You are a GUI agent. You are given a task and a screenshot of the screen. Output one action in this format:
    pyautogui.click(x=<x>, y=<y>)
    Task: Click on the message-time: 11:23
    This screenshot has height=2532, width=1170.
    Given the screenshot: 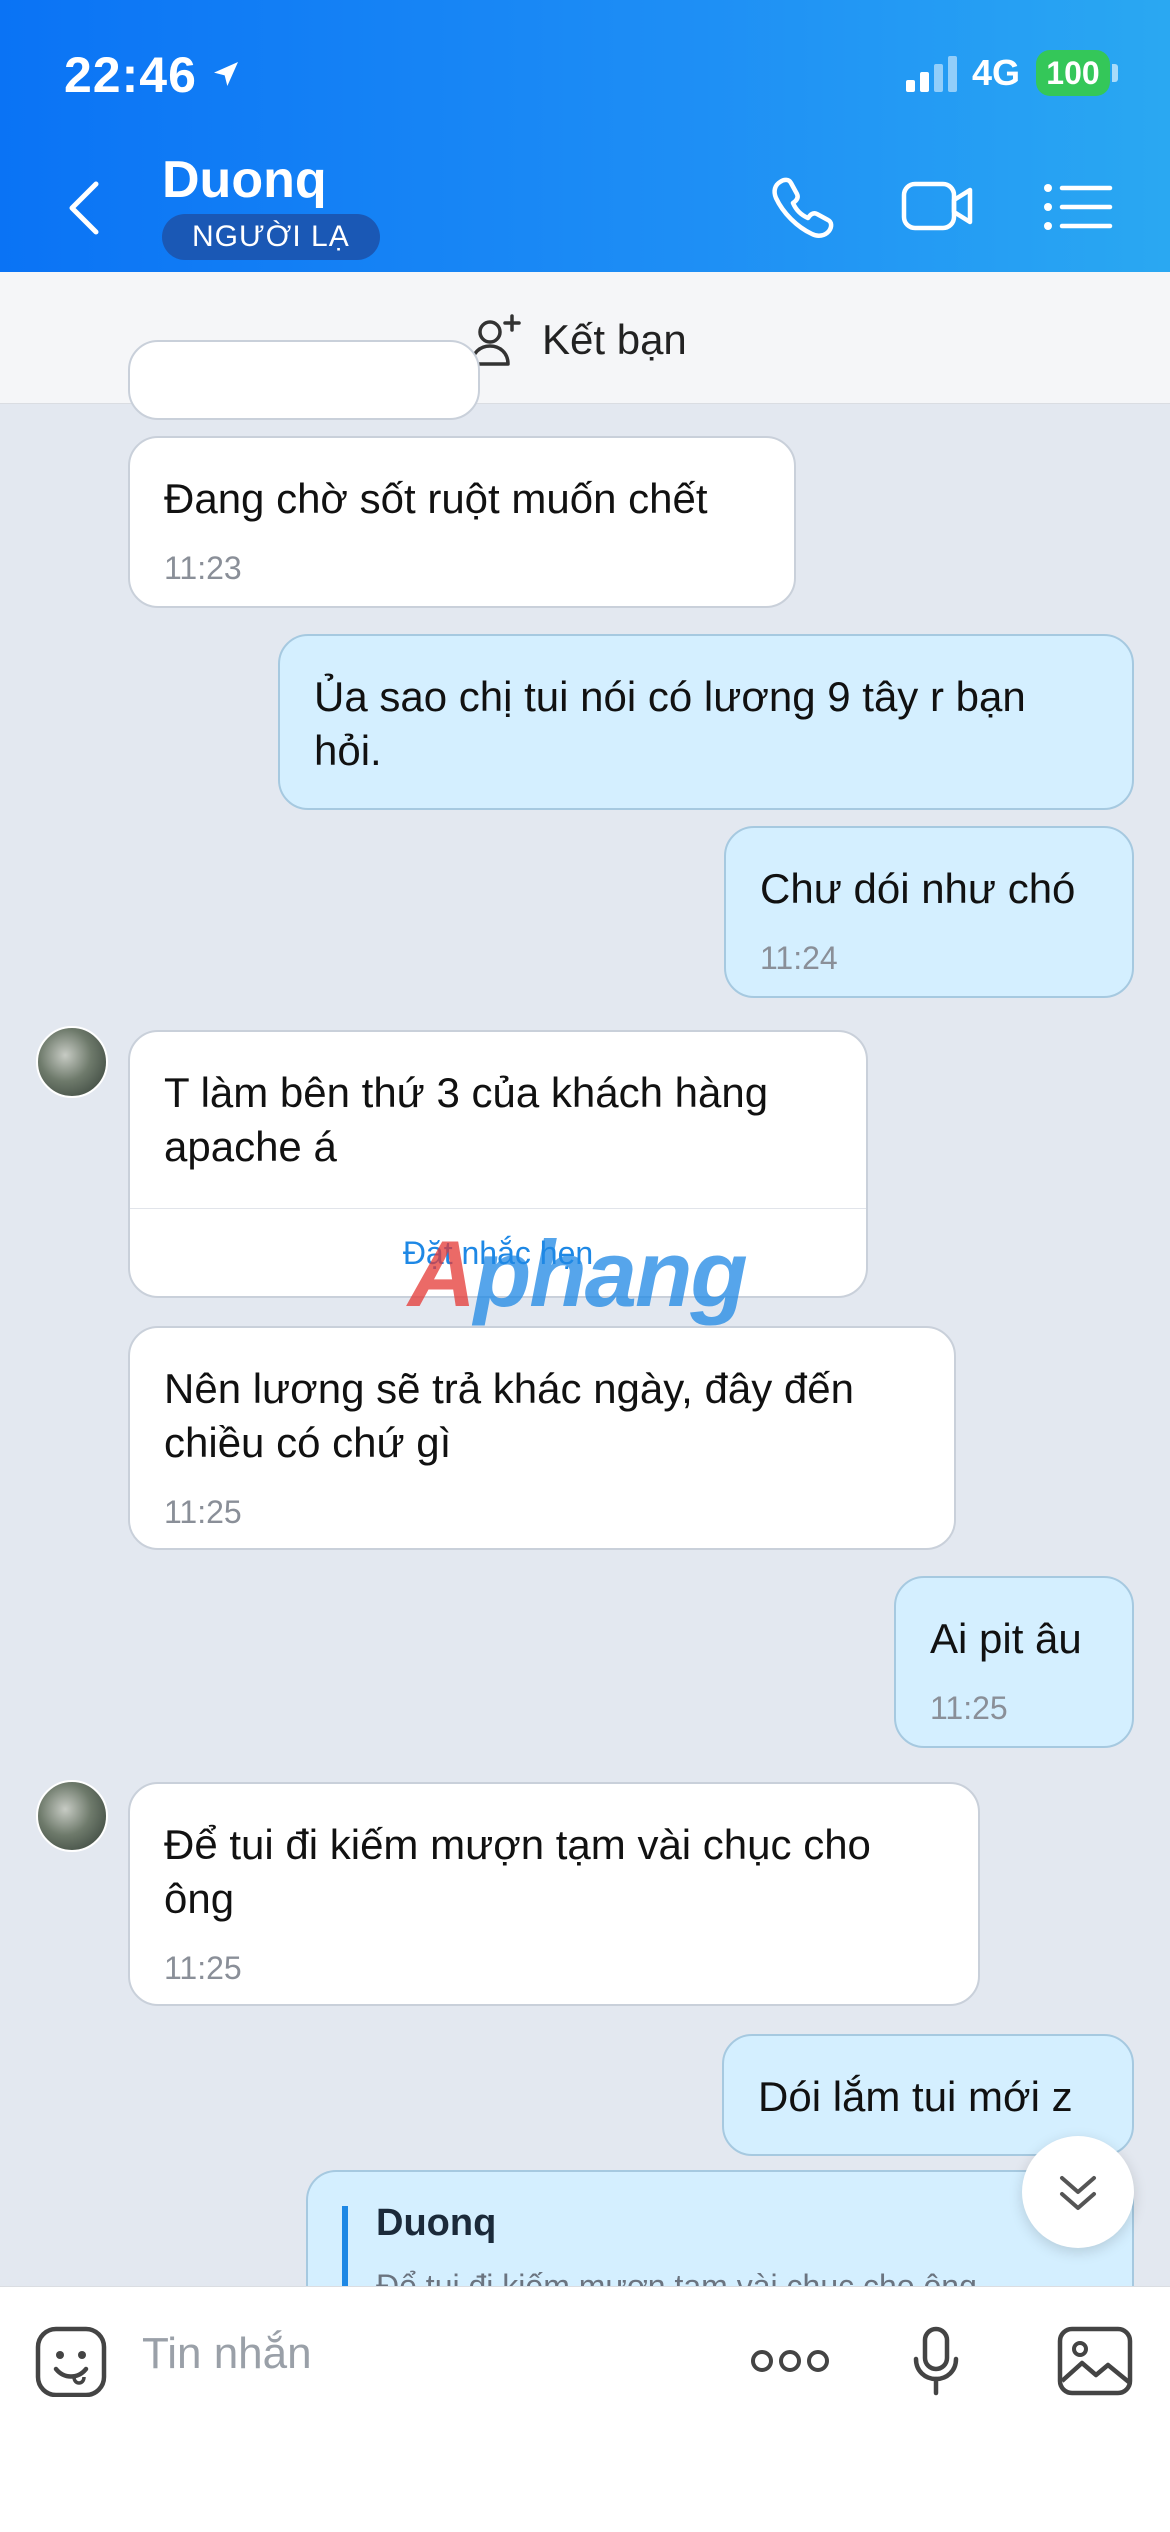 What is the action you would take?
    pyautogui.click(x=203, y=568)
    